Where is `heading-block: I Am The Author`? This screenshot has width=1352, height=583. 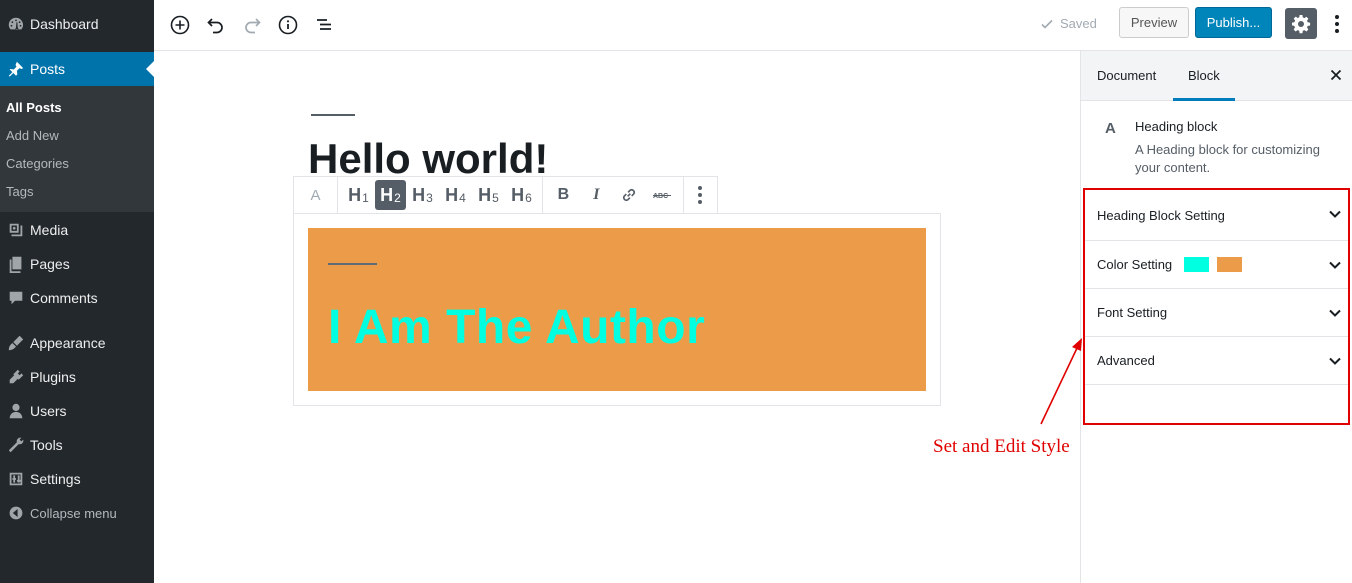
heading-block: I Am The Author is located at coordinates (617, 309).